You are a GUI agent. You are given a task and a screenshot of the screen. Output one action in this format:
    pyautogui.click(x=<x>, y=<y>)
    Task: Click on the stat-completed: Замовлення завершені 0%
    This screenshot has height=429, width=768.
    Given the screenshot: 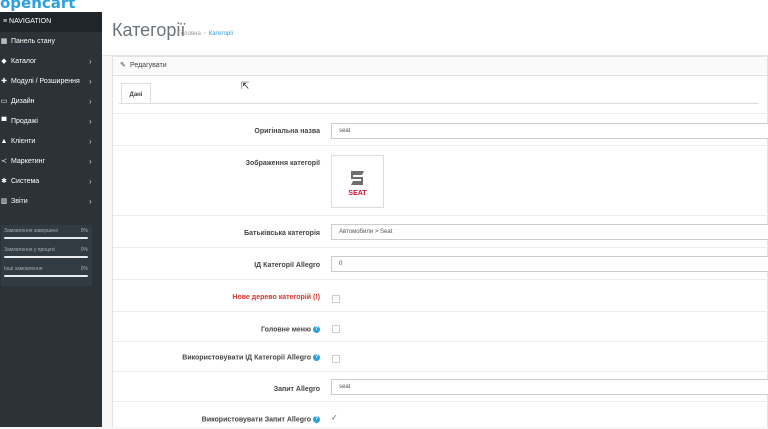 What is the action you would take?
    pyautogui.click(x=46, y=236)
    